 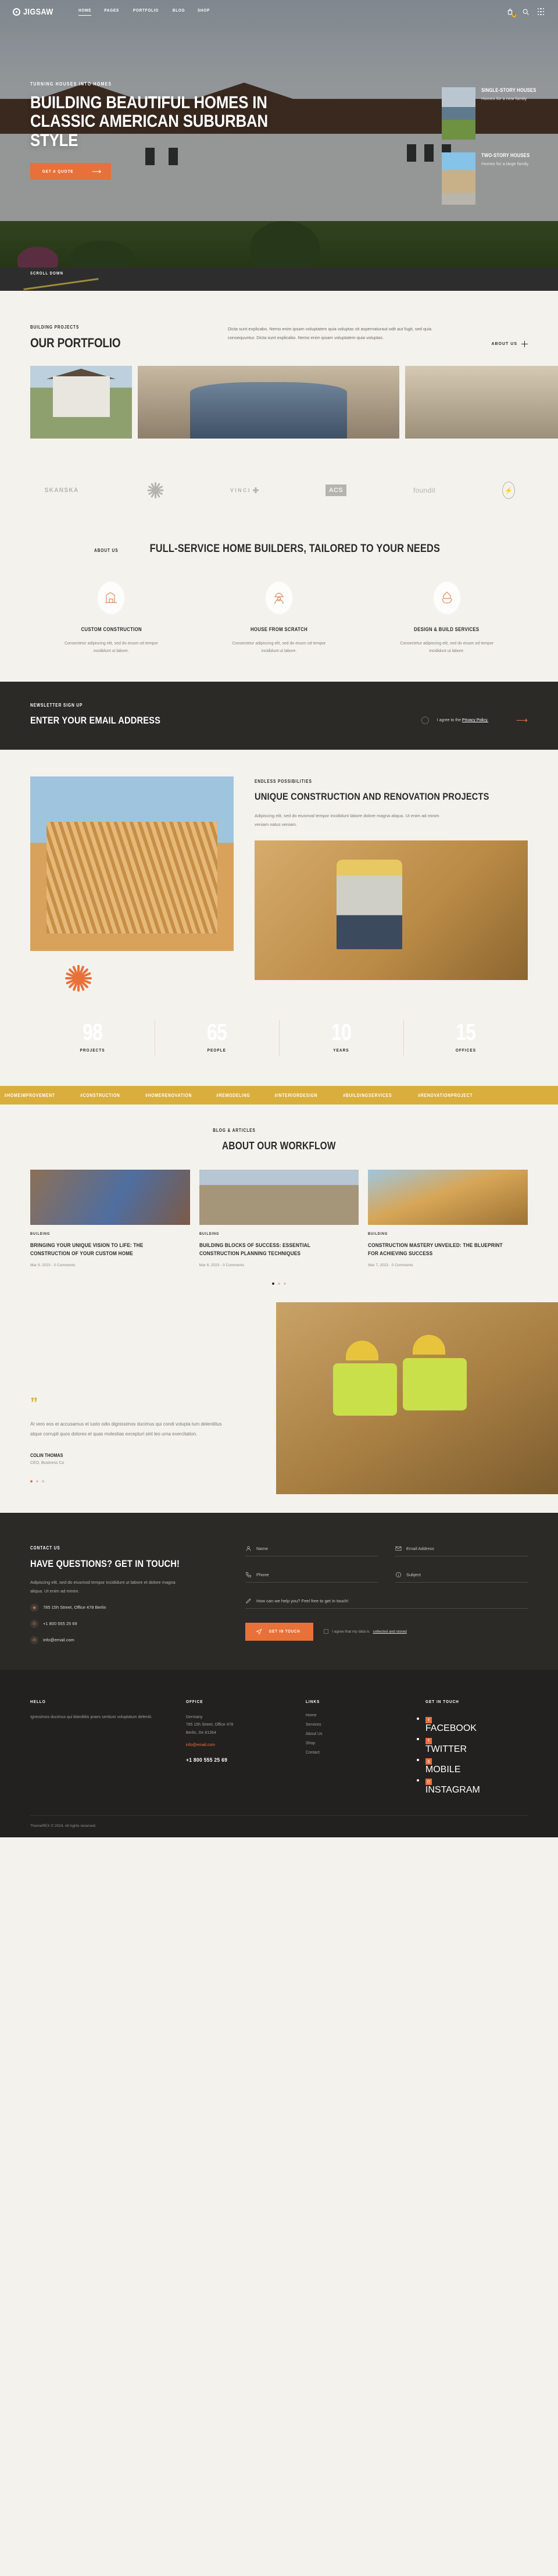 I want to click on contact-phone-line: ✆ +1 800 555 25 69, so click(x=126, y=1623).